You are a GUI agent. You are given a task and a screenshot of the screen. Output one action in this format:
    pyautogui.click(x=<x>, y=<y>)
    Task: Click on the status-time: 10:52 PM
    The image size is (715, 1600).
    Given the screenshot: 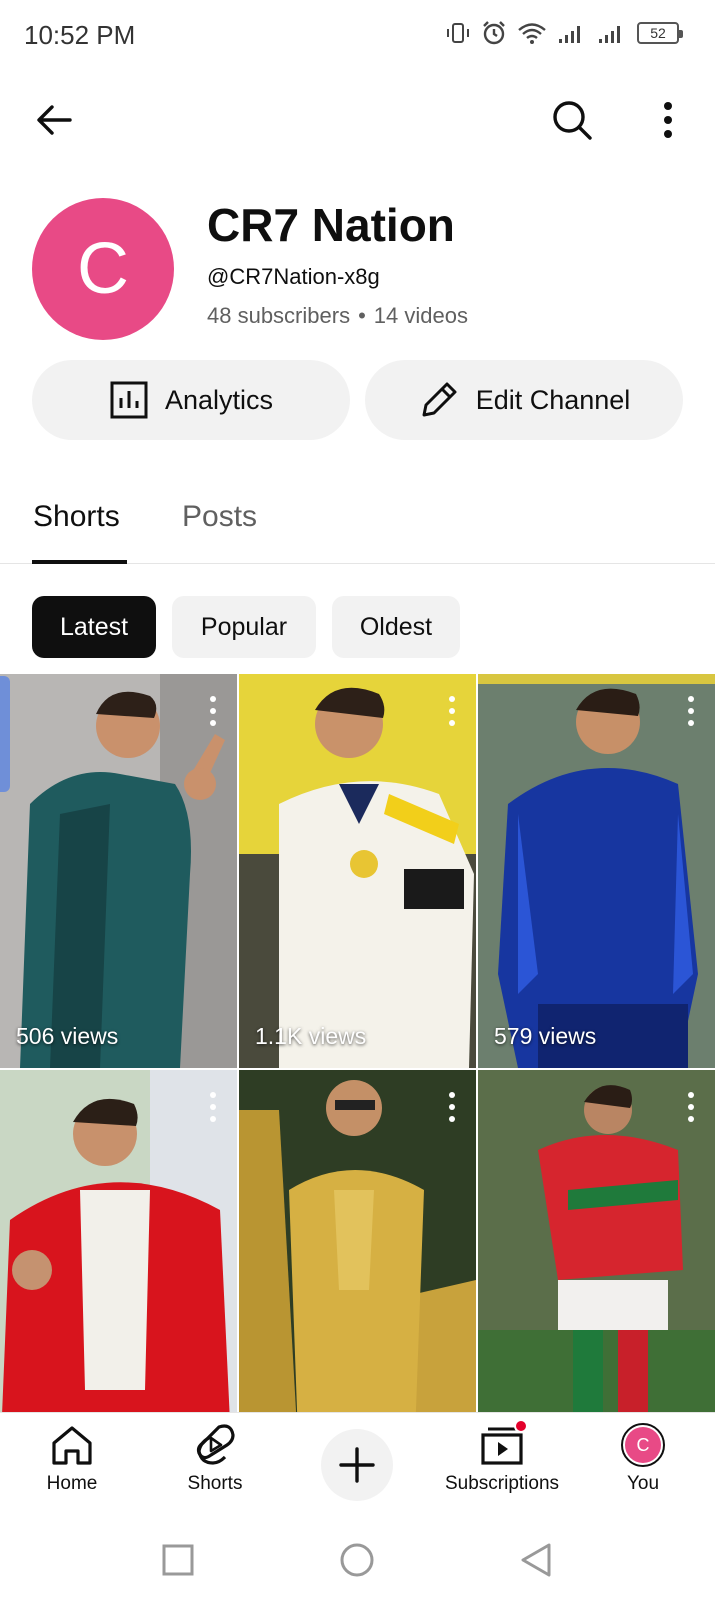 What is the action you would take?
    pyautogui.click(x=80, y=35)
    